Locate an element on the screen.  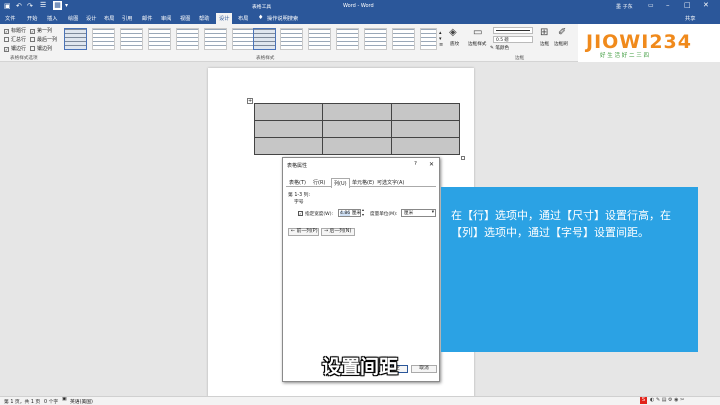
menu-references: 引用 is located at coordinates (127, 18).